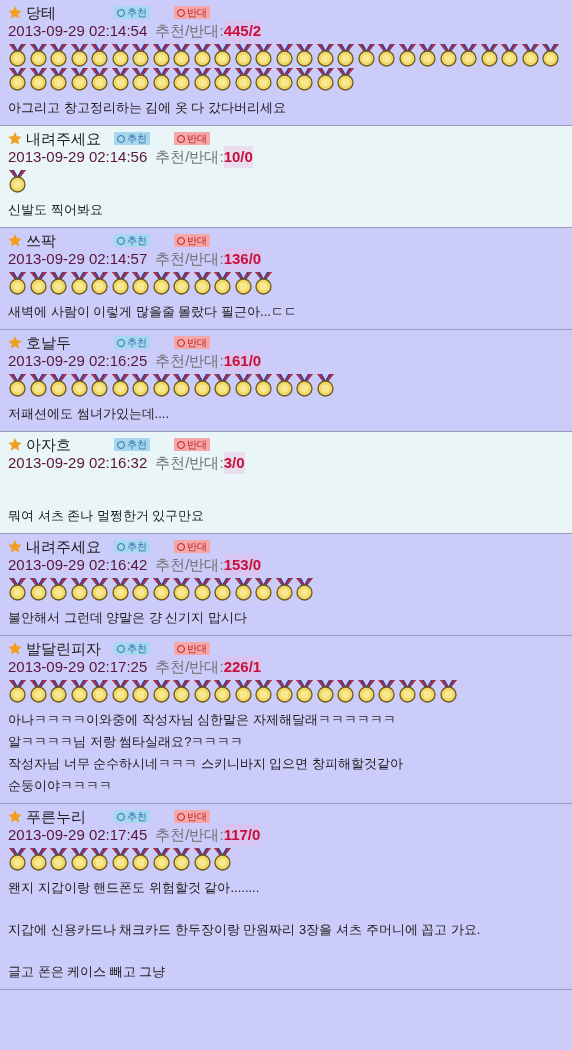 The width and height of the screenshot is (572, 1050). Describe the element at coordinates (41, 12) in the screenshot. I see `author-name: 당테` at that location.